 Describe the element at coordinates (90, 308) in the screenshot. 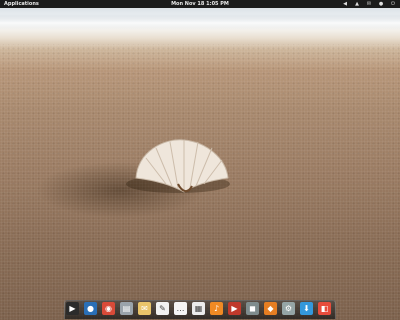

I see `web-browser-icon: ●` at that location.